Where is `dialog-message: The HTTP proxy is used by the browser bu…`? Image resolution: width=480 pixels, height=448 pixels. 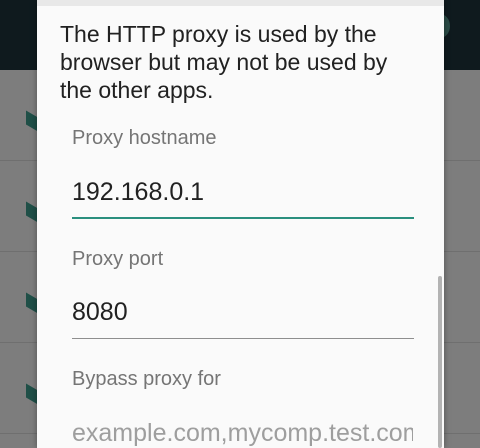
dialog-message: The HTTP proxy is used by the browser bu… is located at coordinates (224, 62).